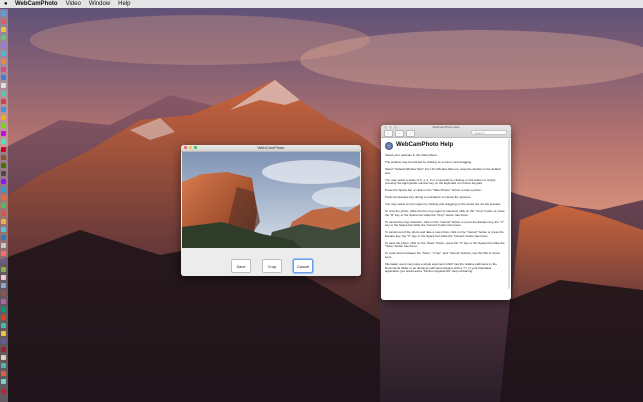  I want to click on window-controls, so click(190, 147).